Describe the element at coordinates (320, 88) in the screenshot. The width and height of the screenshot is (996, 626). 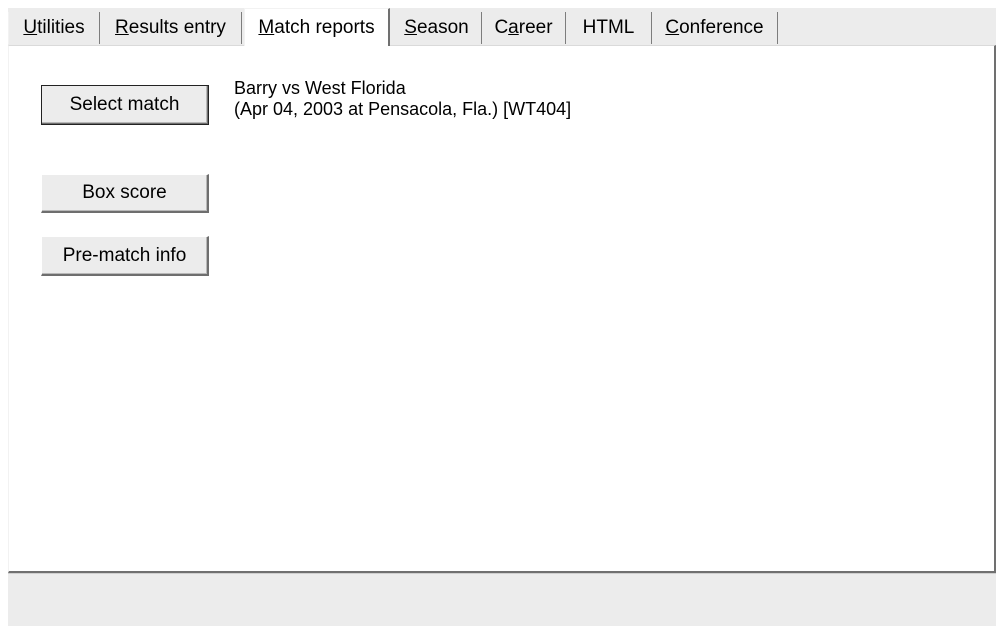
I see `match-title: Barry vs West Florida` at that location.